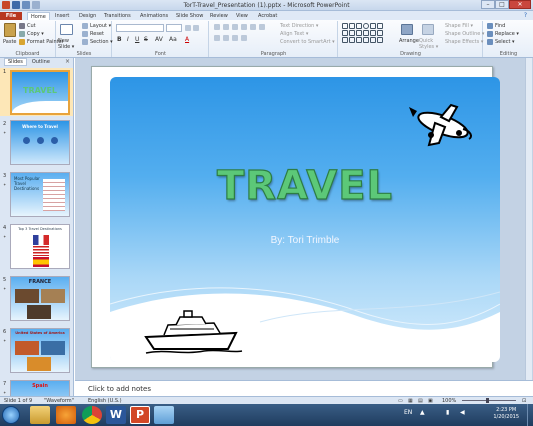 Image resolution: width=533 pixels, height=426 pixels. What do you see at coordinates (262, 27) in the screenshot?
I see `columns-icon` at bounding box center [262, 27].